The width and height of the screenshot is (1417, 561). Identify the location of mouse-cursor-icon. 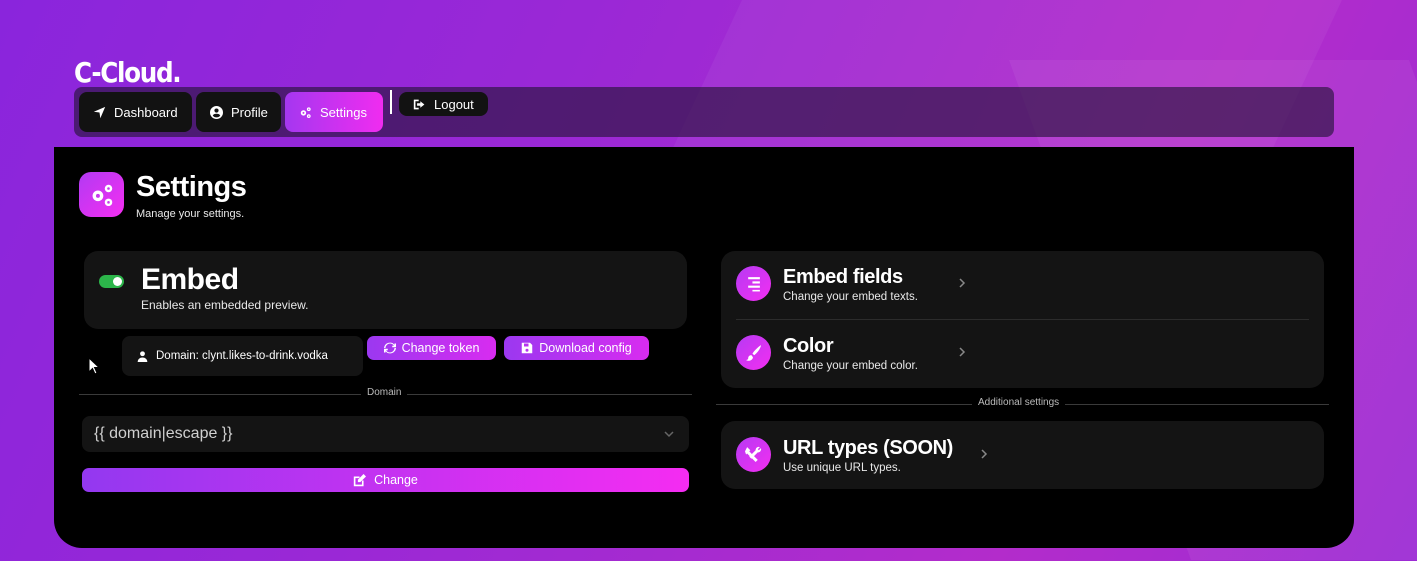
(94, 366).